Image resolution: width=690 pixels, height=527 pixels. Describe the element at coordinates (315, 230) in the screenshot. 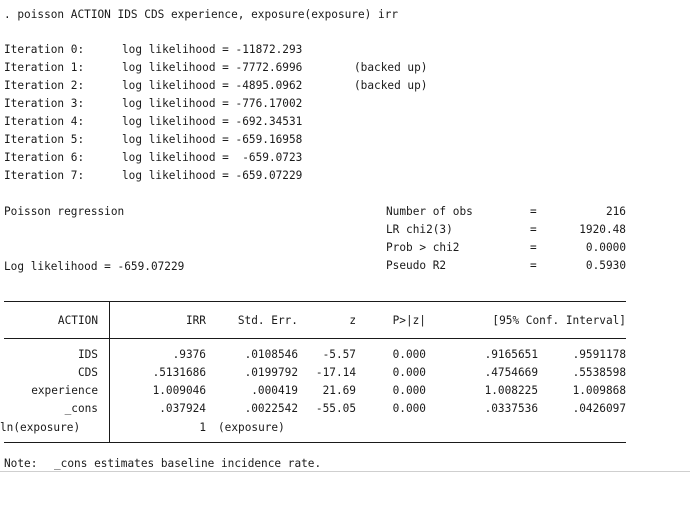

I see `model-stat-row: LR chi2(3) = 1920.48` at that location.